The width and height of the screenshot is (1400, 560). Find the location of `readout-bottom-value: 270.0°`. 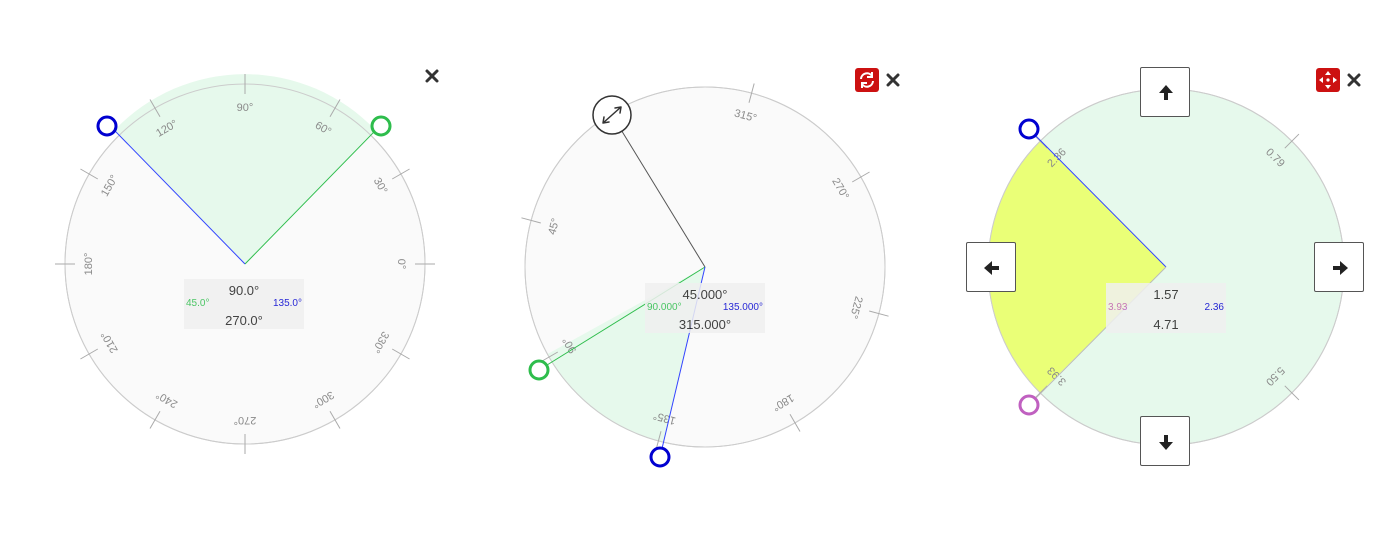

readout-bottom-value: 270.0° is located at coordinates (244, 320).